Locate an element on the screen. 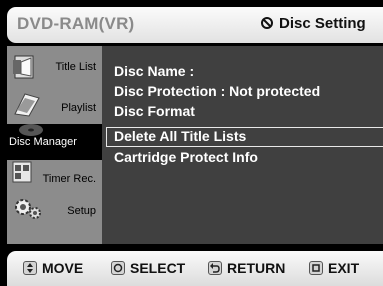 Image resolution: width=383 pixels, height=286 pixels. sidebar-item-label: Timer Rec. is located at coordinates (69, 179).